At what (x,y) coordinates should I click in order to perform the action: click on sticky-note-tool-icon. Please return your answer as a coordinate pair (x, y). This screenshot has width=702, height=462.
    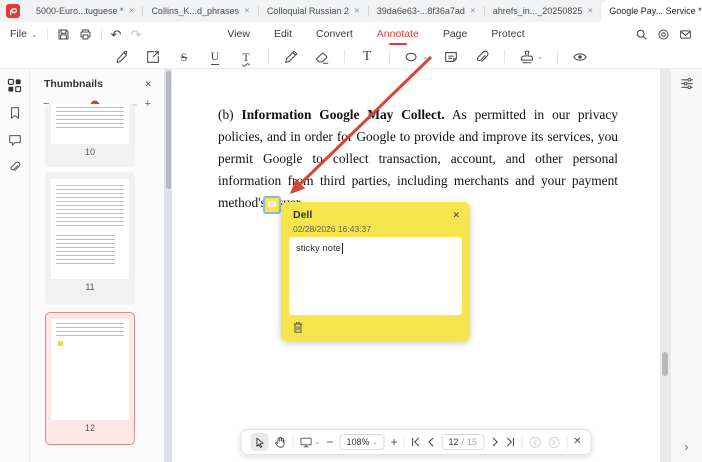
    Looking at the image, I should click on (451, 57).